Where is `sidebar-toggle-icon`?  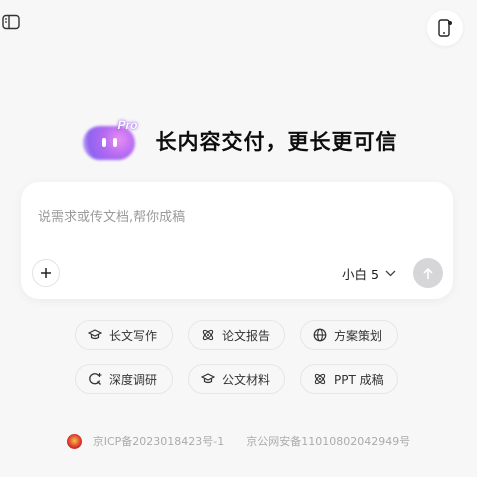
sidebar-toggle-icon is located at coordinates (11, 22).